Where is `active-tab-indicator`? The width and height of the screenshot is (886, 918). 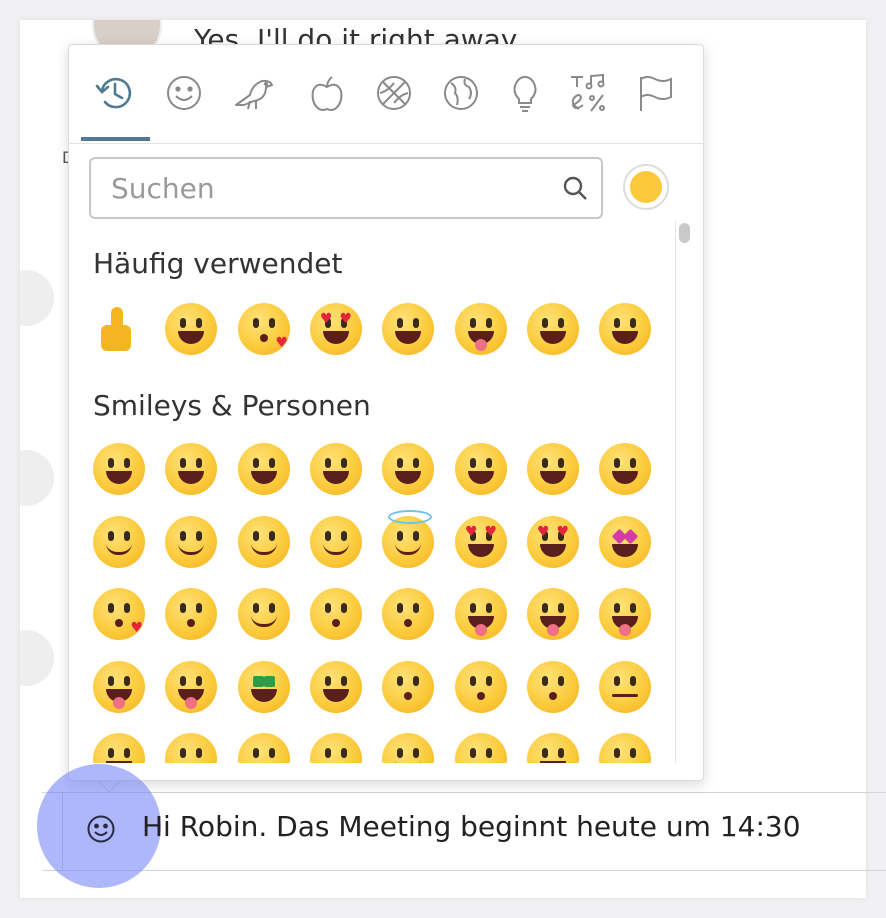
active-tab-indicator is located at coordinates (115, 139).